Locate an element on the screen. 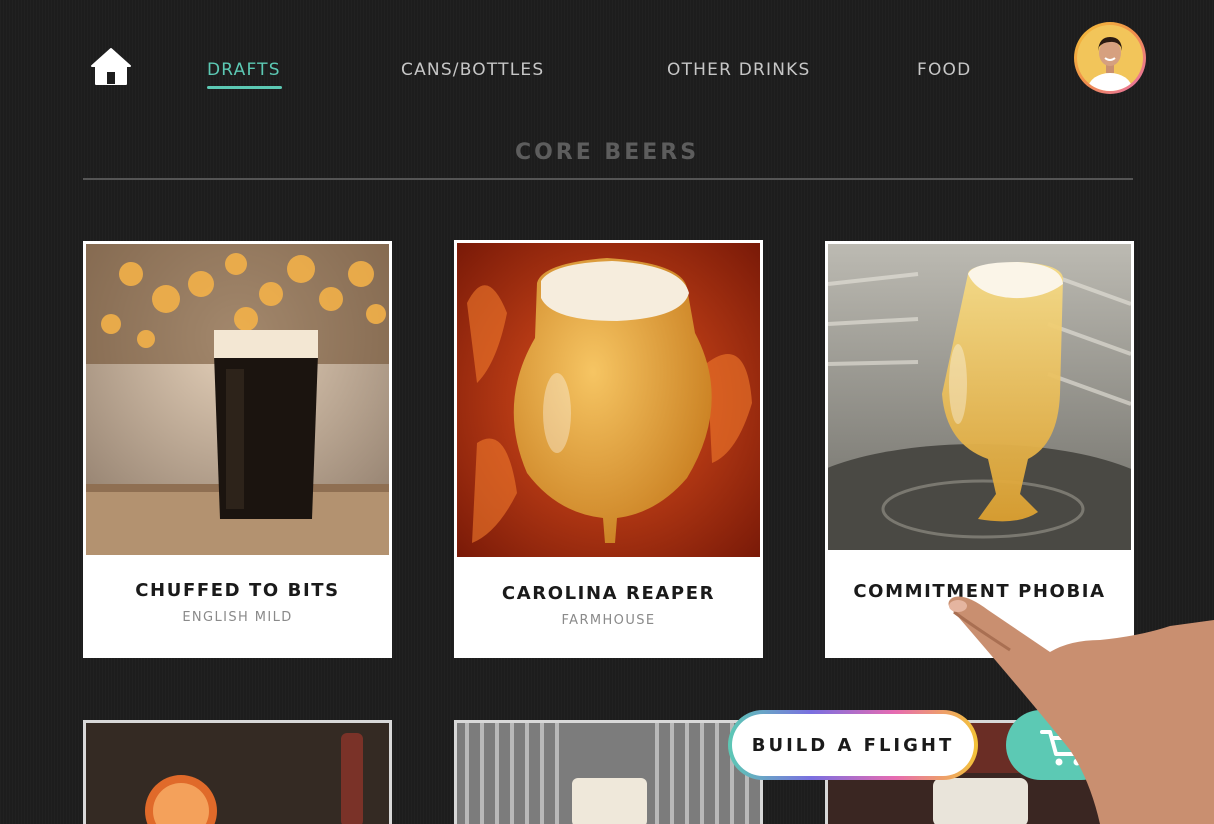 Image resolution: width=1214 pixels, height=824 pixels. tab-cans-bottles: CANS/BOTTLES is located at coordinates (472, 70).